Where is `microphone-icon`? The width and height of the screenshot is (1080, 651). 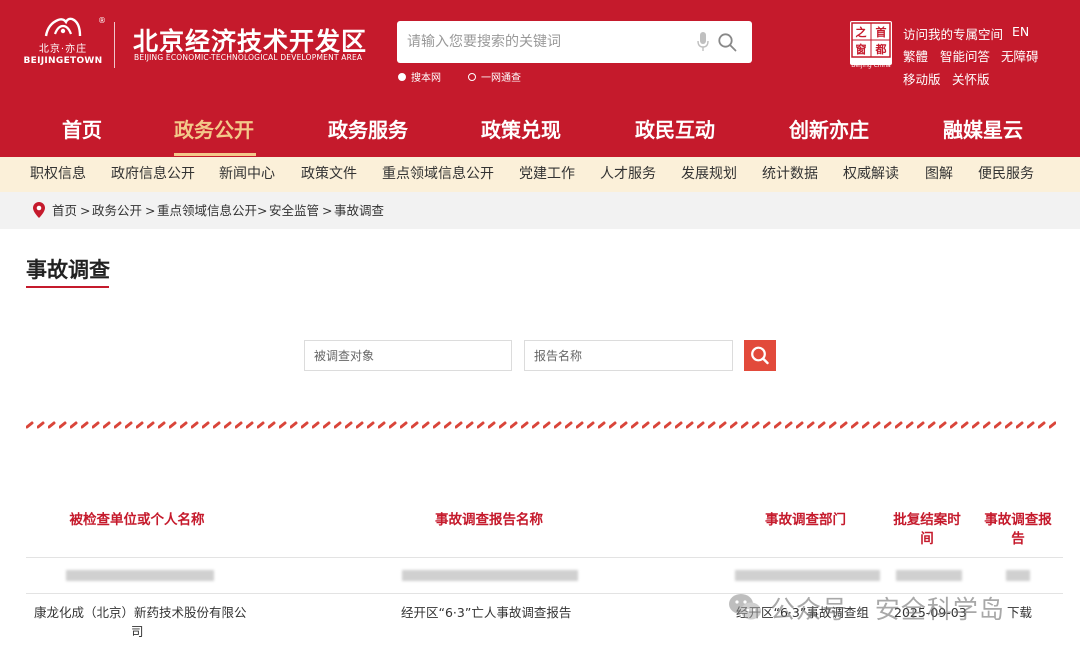
microphone-icon is located at coordinates (703, 42).